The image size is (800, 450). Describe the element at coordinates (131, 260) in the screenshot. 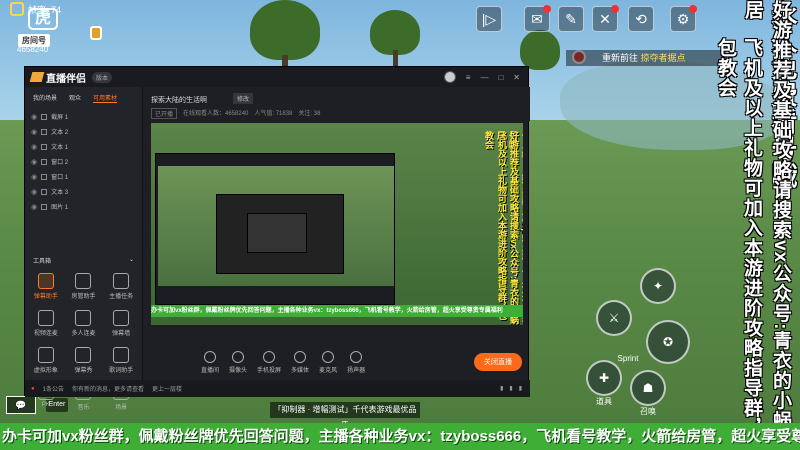

I see `chevron-icon: ⌄` at that location.